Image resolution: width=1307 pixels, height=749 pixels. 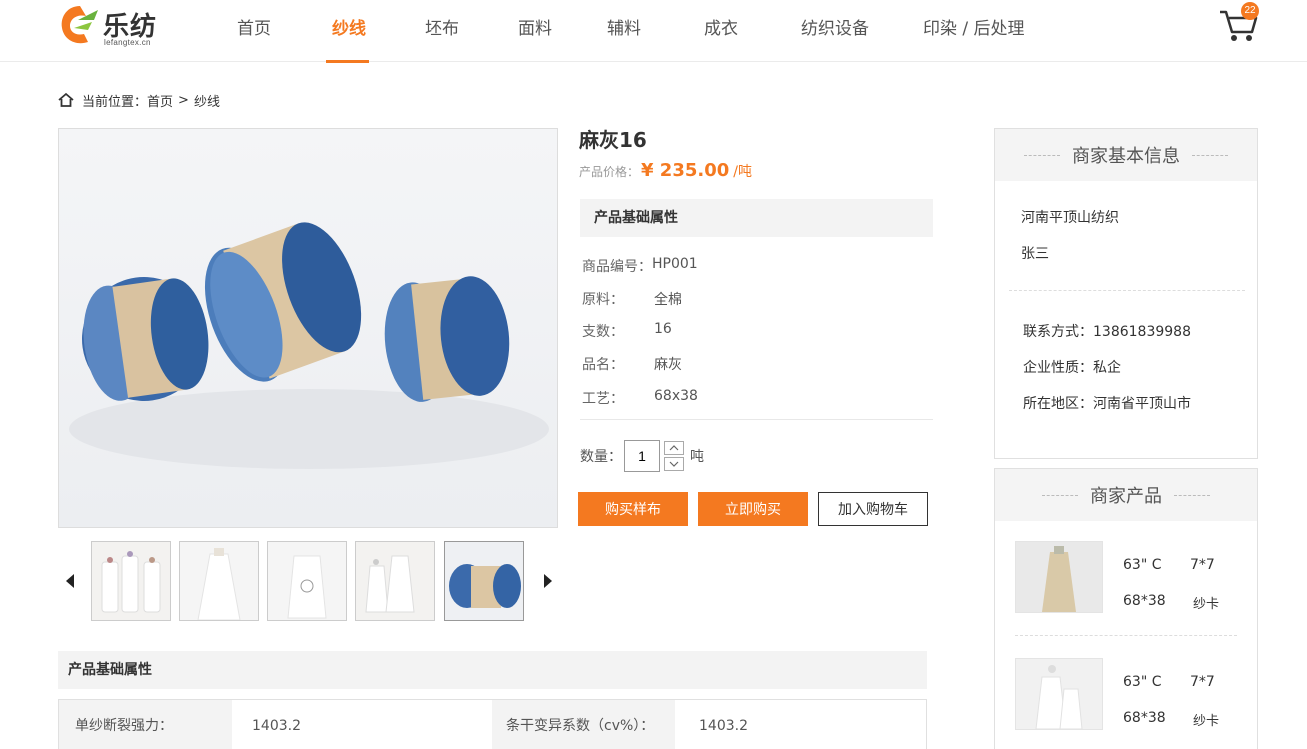 What do you see at coordinates (603, 332) in the screenshot?
I see `attribute-key: 支数：` at bounding box center [603, 332].